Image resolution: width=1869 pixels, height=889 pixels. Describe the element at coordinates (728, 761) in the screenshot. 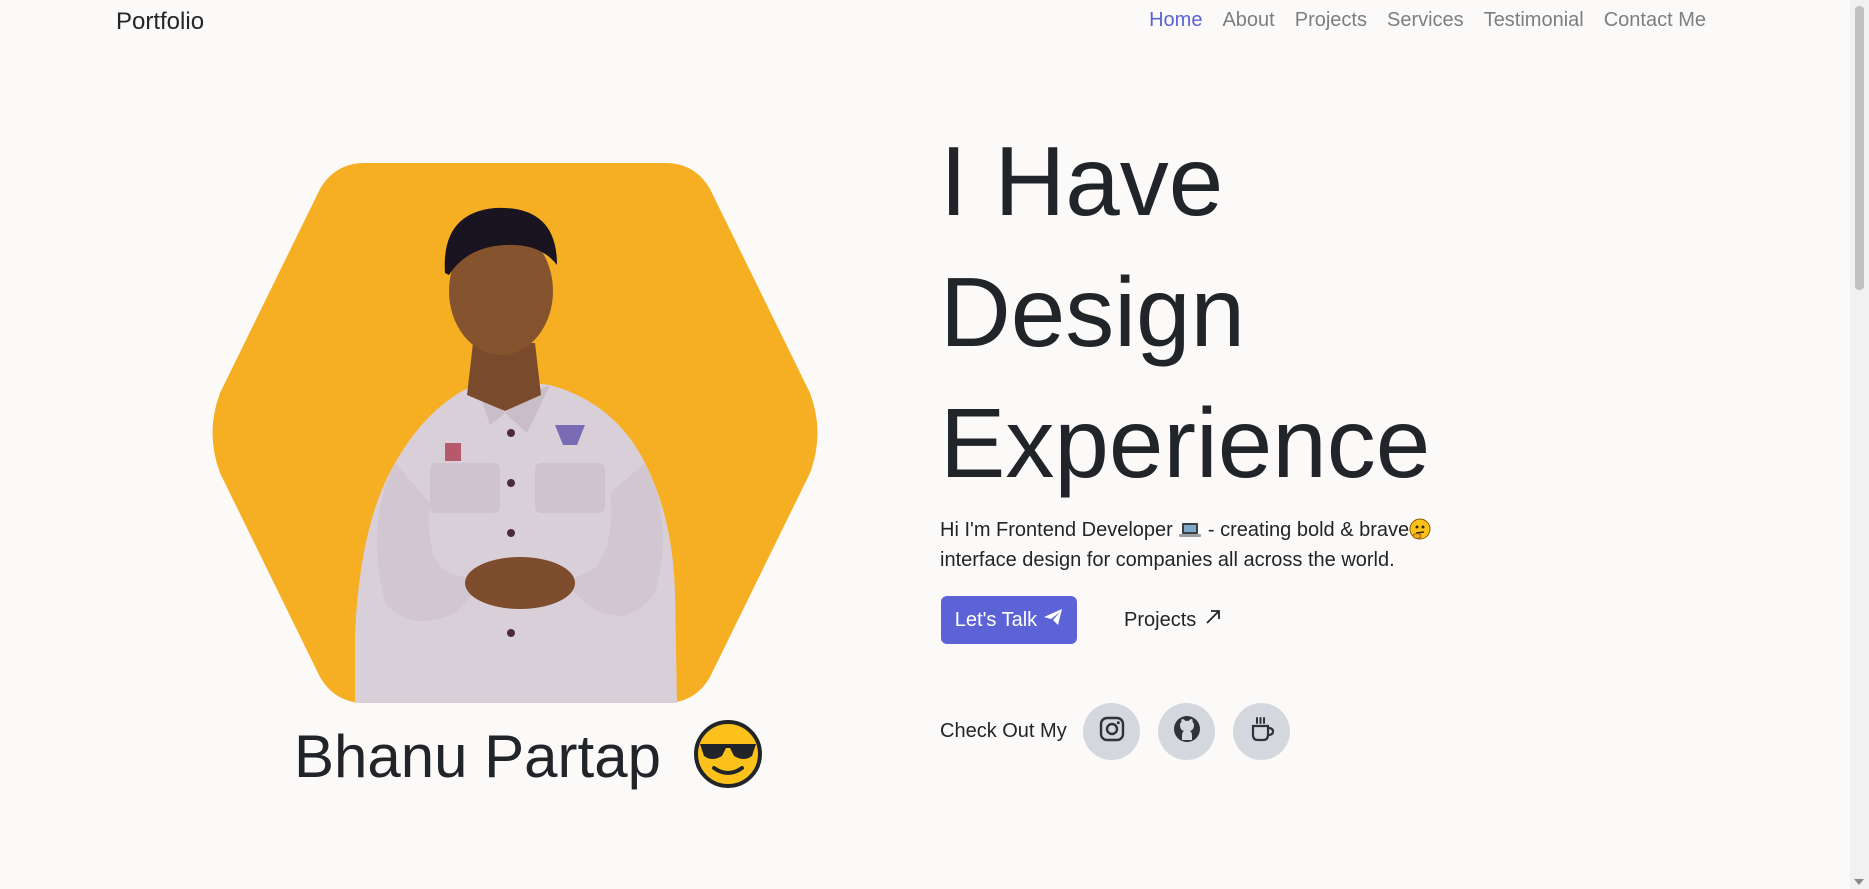

I see `smiling-face-with-sunglasses-icon` at that location.